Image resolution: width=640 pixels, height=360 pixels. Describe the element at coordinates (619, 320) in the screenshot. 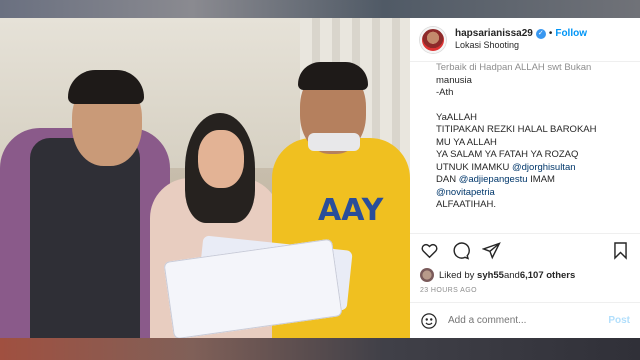

I see `post-comment-button: Post` at that location.